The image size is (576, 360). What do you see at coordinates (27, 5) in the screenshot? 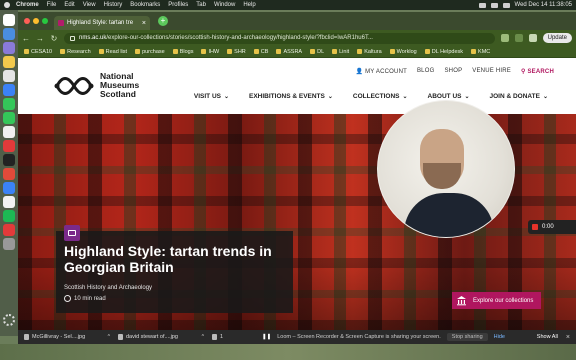
I see `menu-app-name: Chrome` at bounding box center [27, 5].